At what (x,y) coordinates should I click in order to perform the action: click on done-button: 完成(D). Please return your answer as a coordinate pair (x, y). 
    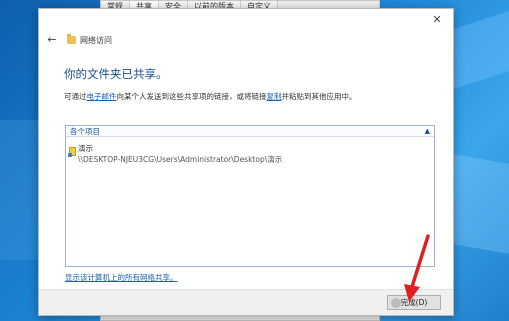
    Looking at the image, I should click on (414, 302).